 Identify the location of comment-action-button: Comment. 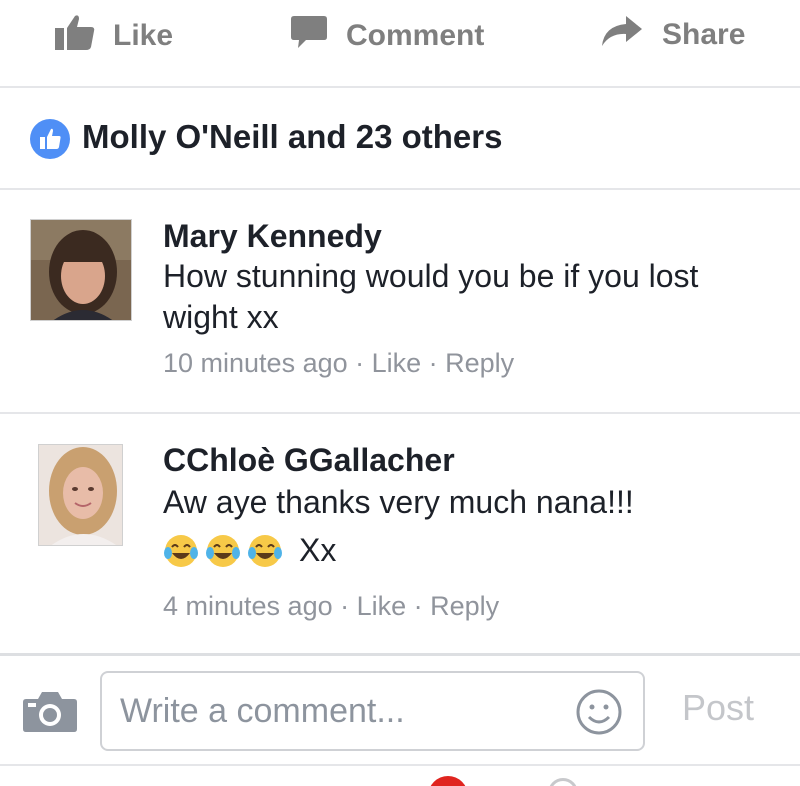
(387, 36).